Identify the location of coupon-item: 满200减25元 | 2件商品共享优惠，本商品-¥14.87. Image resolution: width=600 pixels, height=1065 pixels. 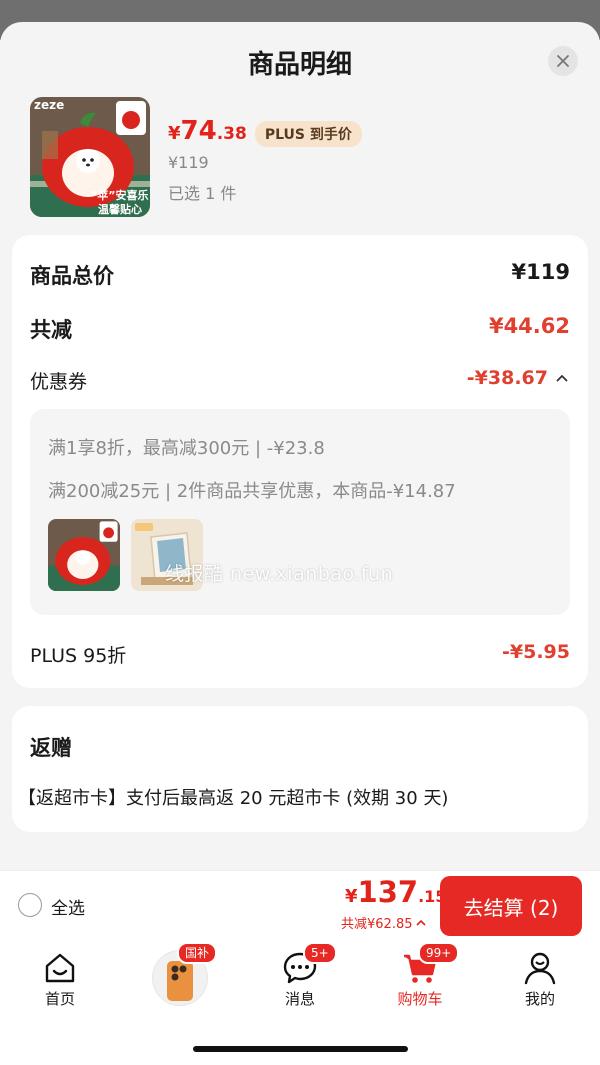
(252, 491).